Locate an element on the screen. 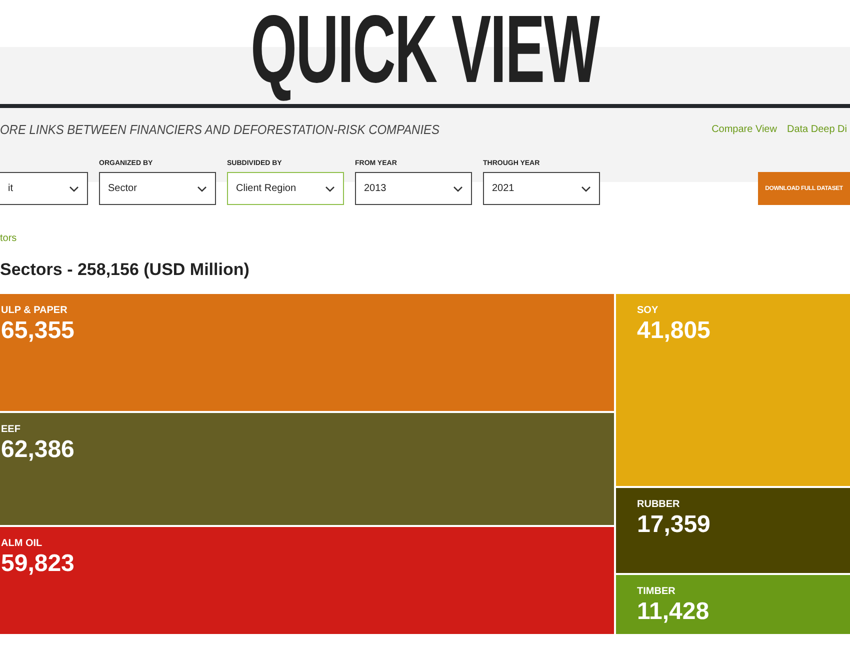 The height and width of the screenshot is (650, 850). tile-value: 17,359 is located at coordinates (673, 525).